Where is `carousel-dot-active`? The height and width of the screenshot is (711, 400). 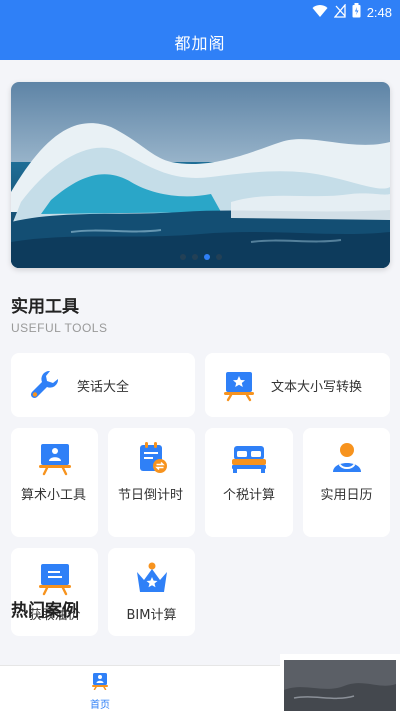
carousel-dot-active is located at coordinates (206, 257).